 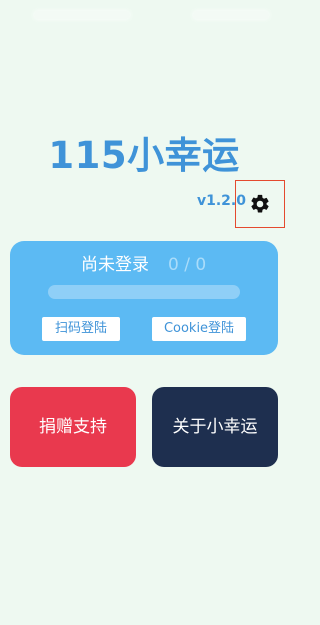 I want to click on donate-support-button: 捐赠支持, so click(x=73, y=427).